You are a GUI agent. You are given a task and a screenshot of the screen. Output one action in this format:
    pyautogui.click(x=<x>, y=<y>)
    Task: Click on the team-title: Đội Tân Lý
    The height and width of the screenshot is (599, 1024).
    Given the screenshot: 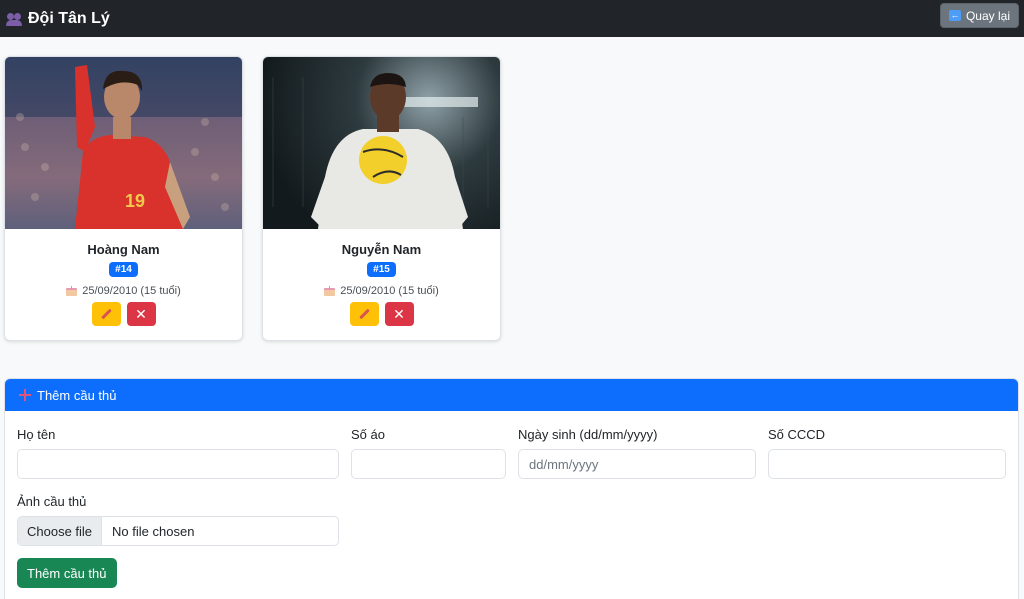 What is the action you would take?
    pyautogui.click(x=69, y=18)
    